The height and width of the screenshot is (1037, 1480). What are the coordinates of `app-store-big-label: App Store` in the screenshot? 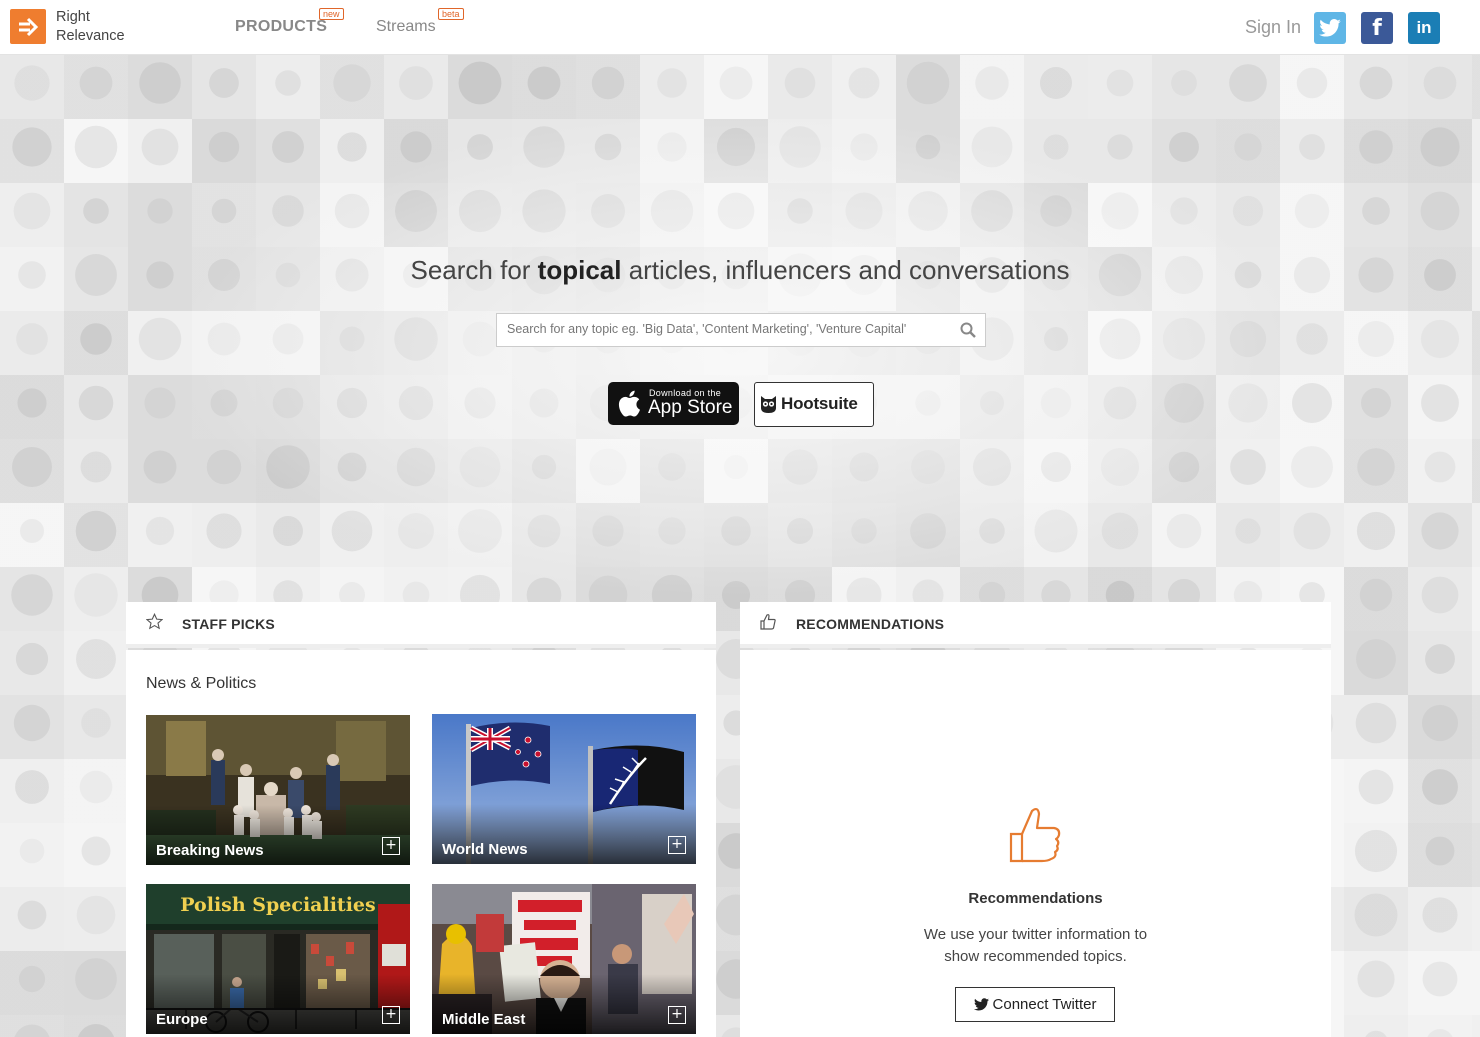 It's located at (690, 407).